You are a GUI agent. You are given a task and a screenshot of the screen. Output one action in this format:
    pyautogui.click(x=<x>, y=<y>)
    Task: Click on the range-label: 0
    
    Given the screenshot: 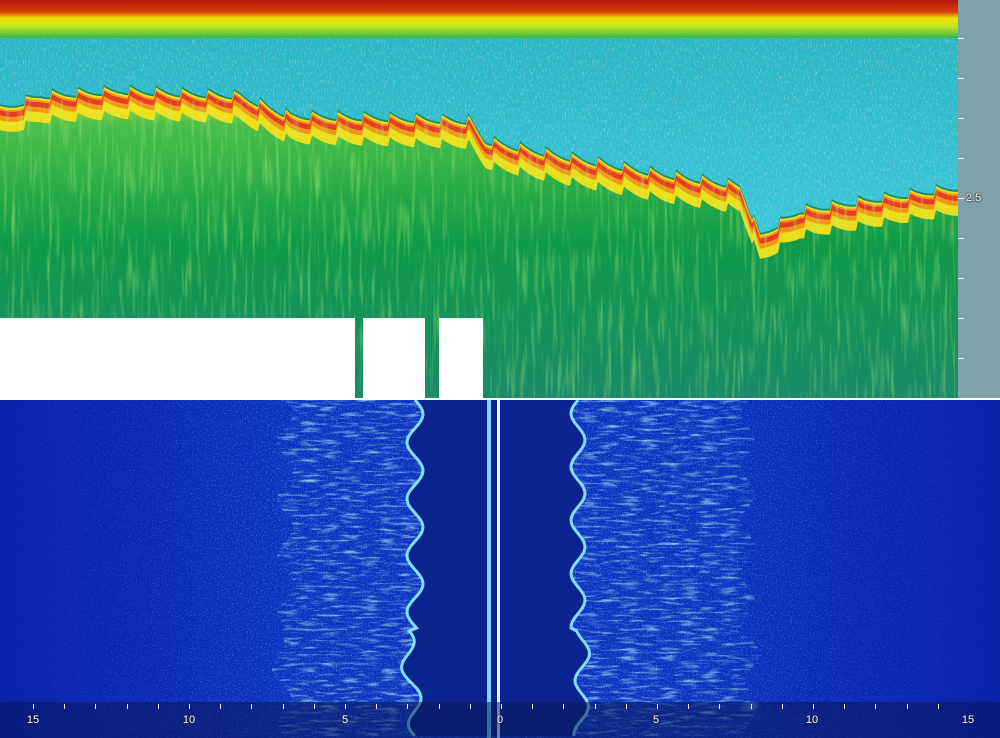 What is the action you would take?
    pyautogui.click(x=500, y=720)
    